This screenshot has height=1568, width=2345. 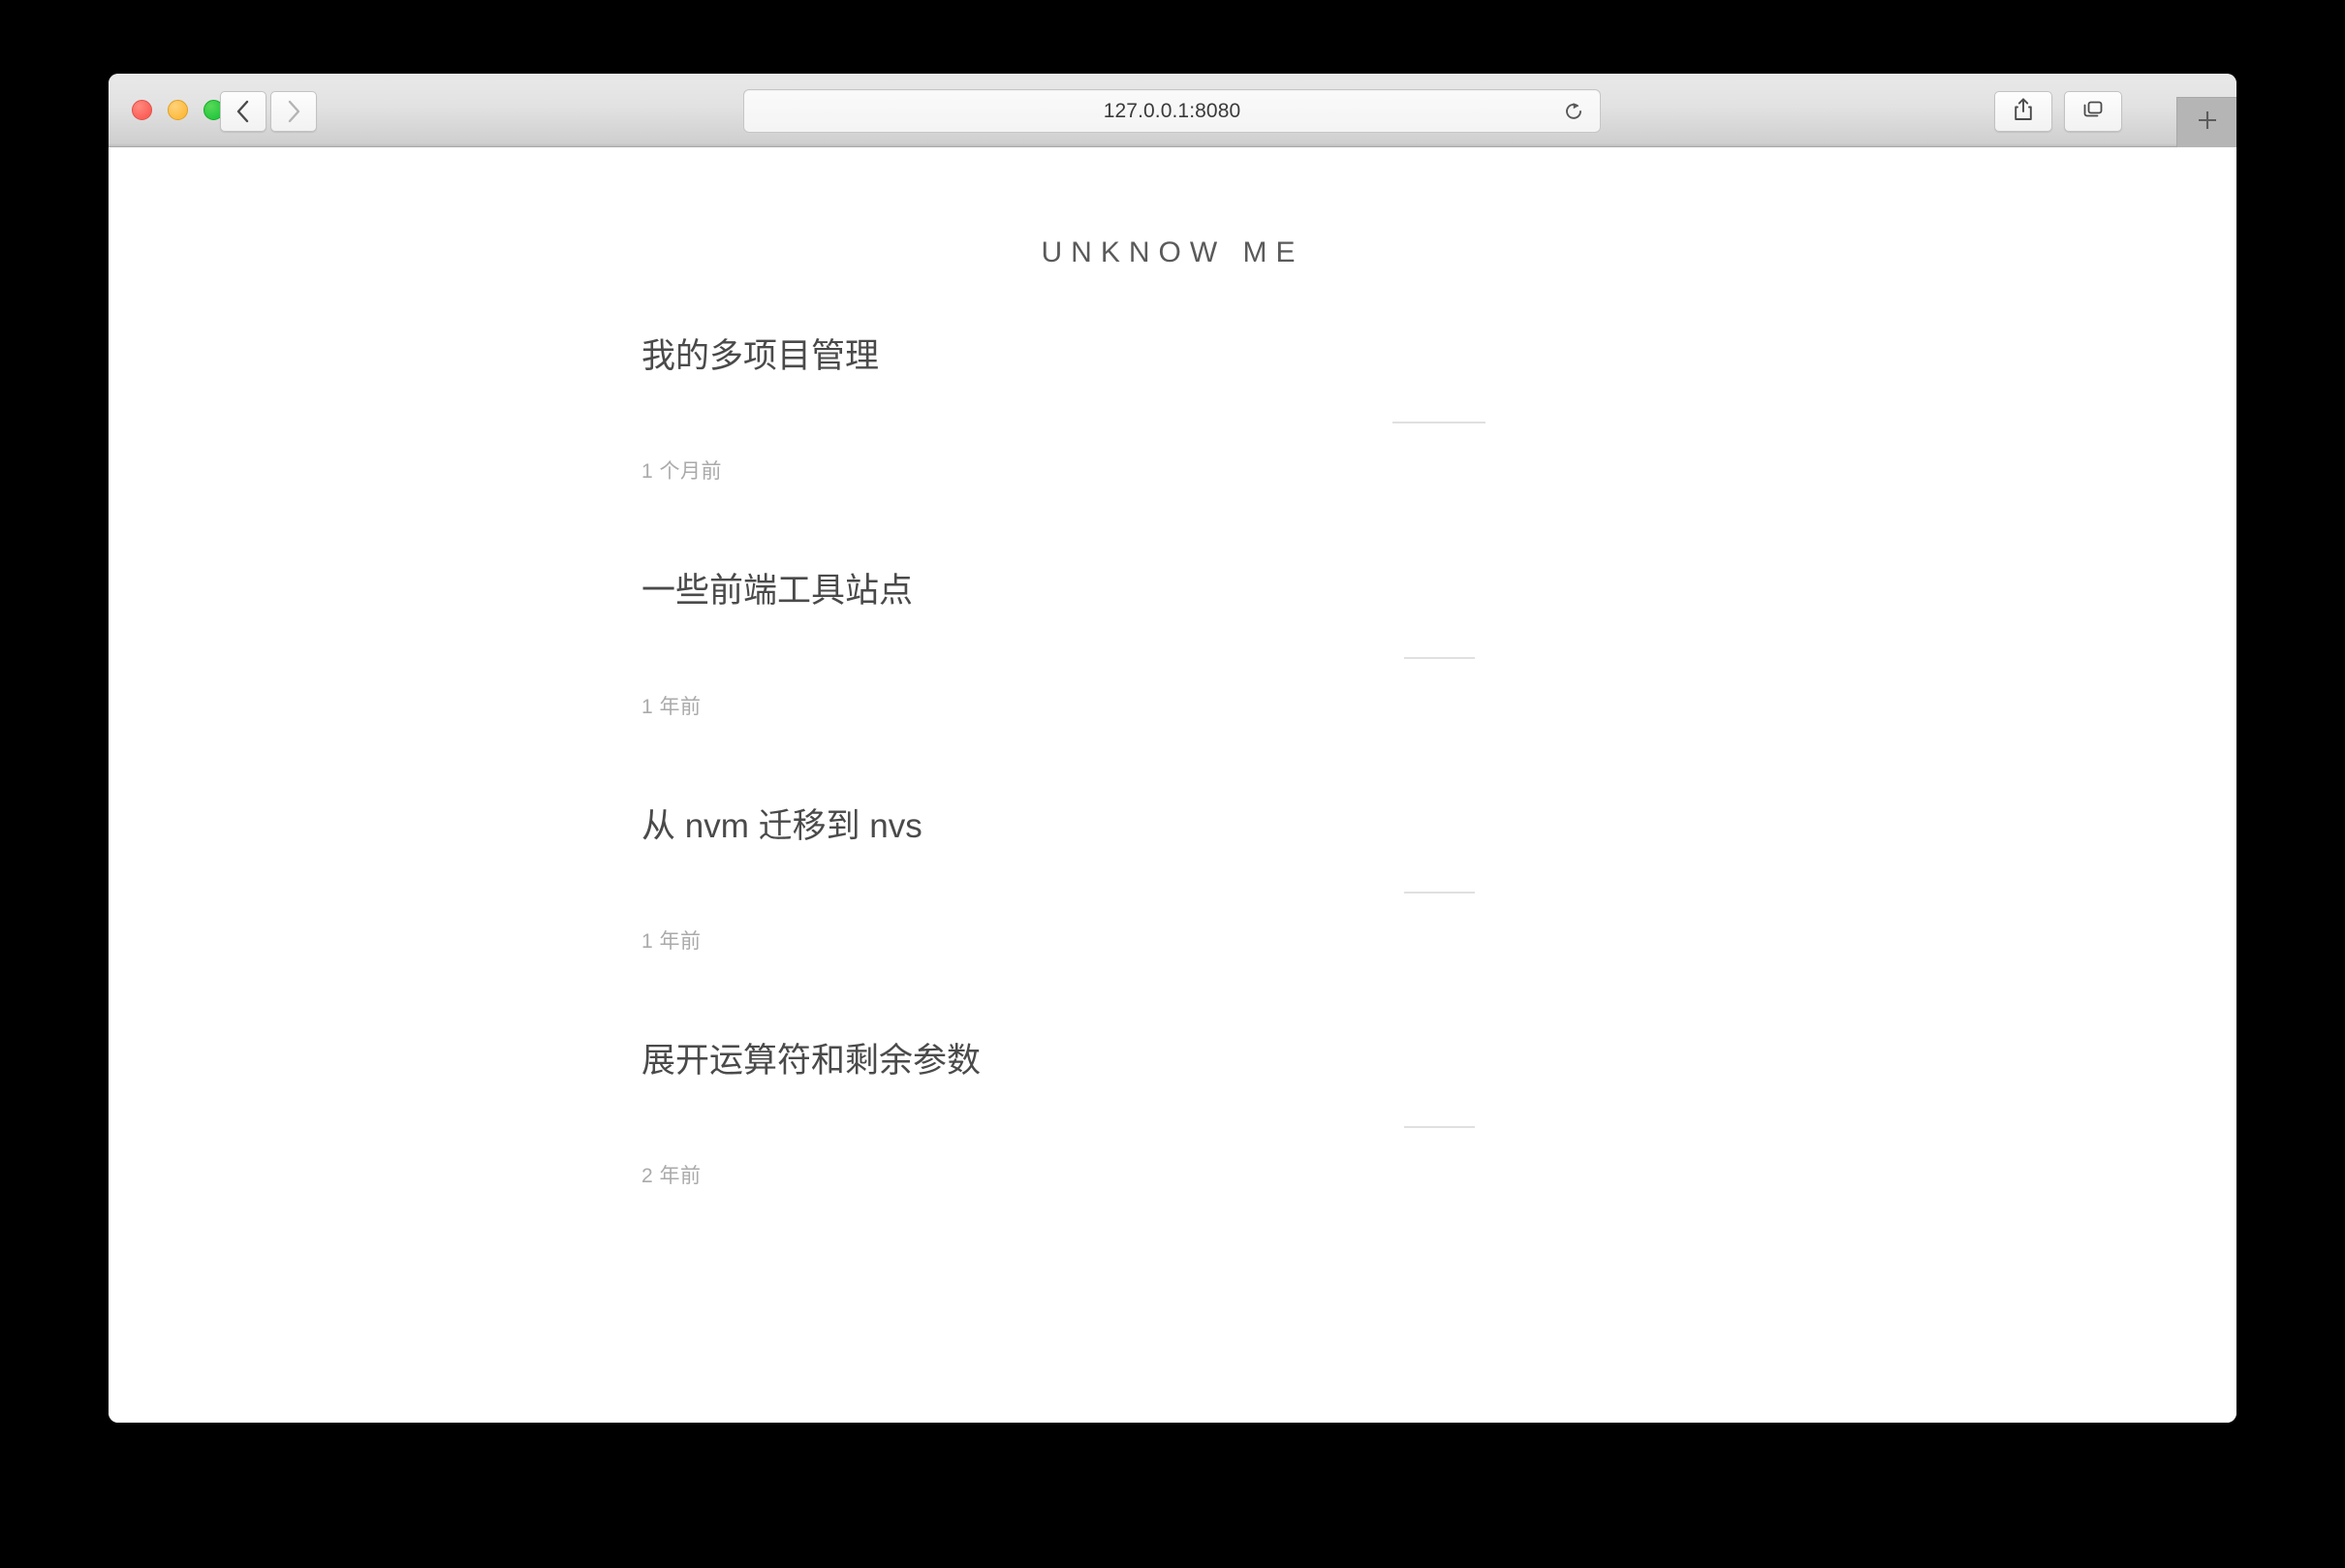 I want to click on share-button, so click(x=2023, y=112).